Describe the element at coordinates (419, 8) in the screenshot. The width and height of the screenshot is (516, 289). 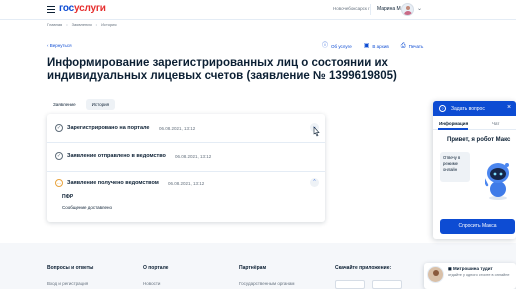
I see `chevron-down-icon: ⌄` at that location.